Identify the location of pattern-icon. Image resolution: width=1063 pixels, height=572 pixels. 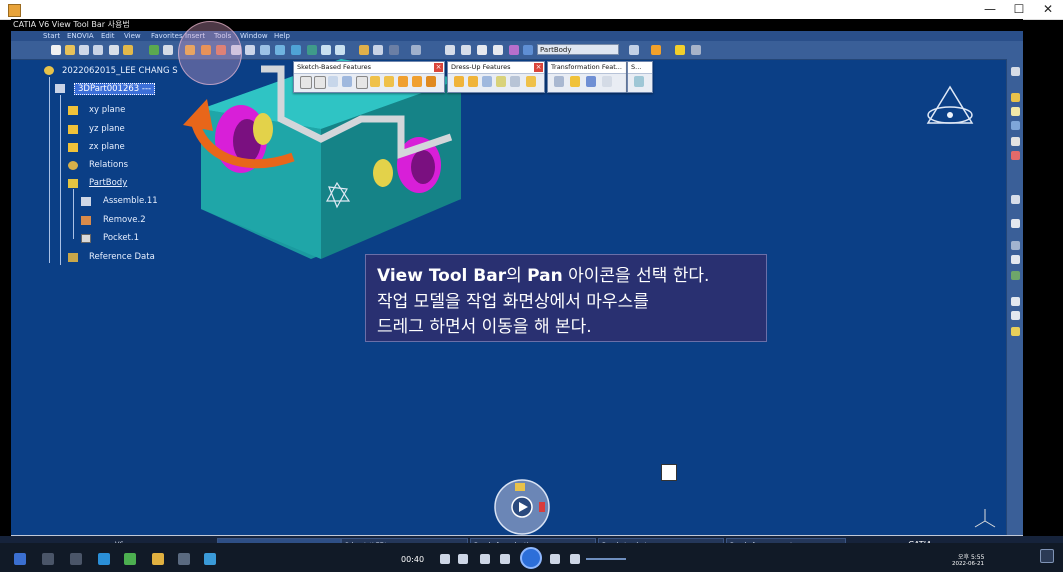
(591, 81).